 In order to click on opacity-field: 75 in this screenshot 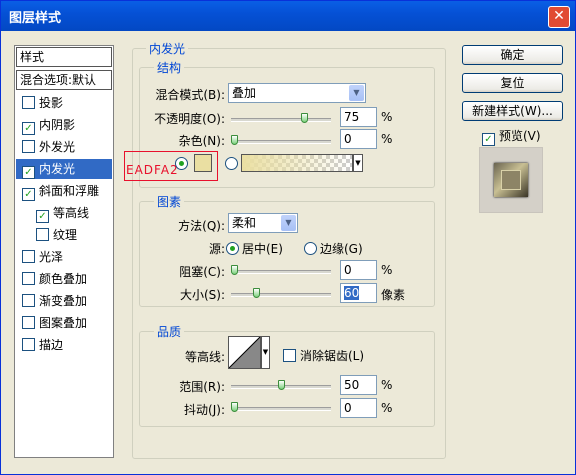, I will do `click(358, 117)`.